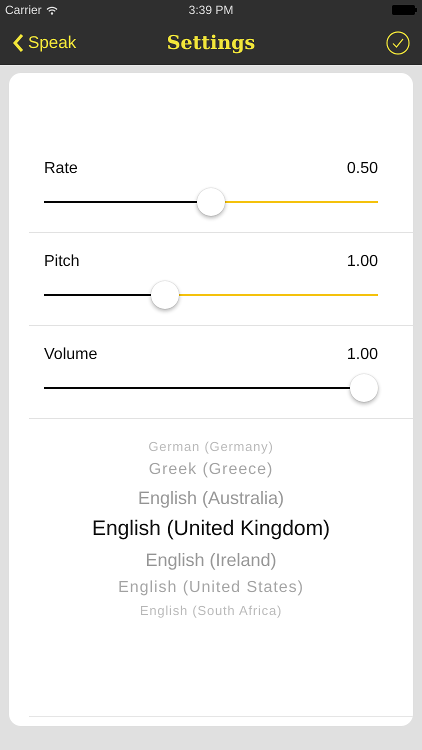 This screenshot has width=422, height=750. I want to click on slider-value: 0.50, so click(362, 169).